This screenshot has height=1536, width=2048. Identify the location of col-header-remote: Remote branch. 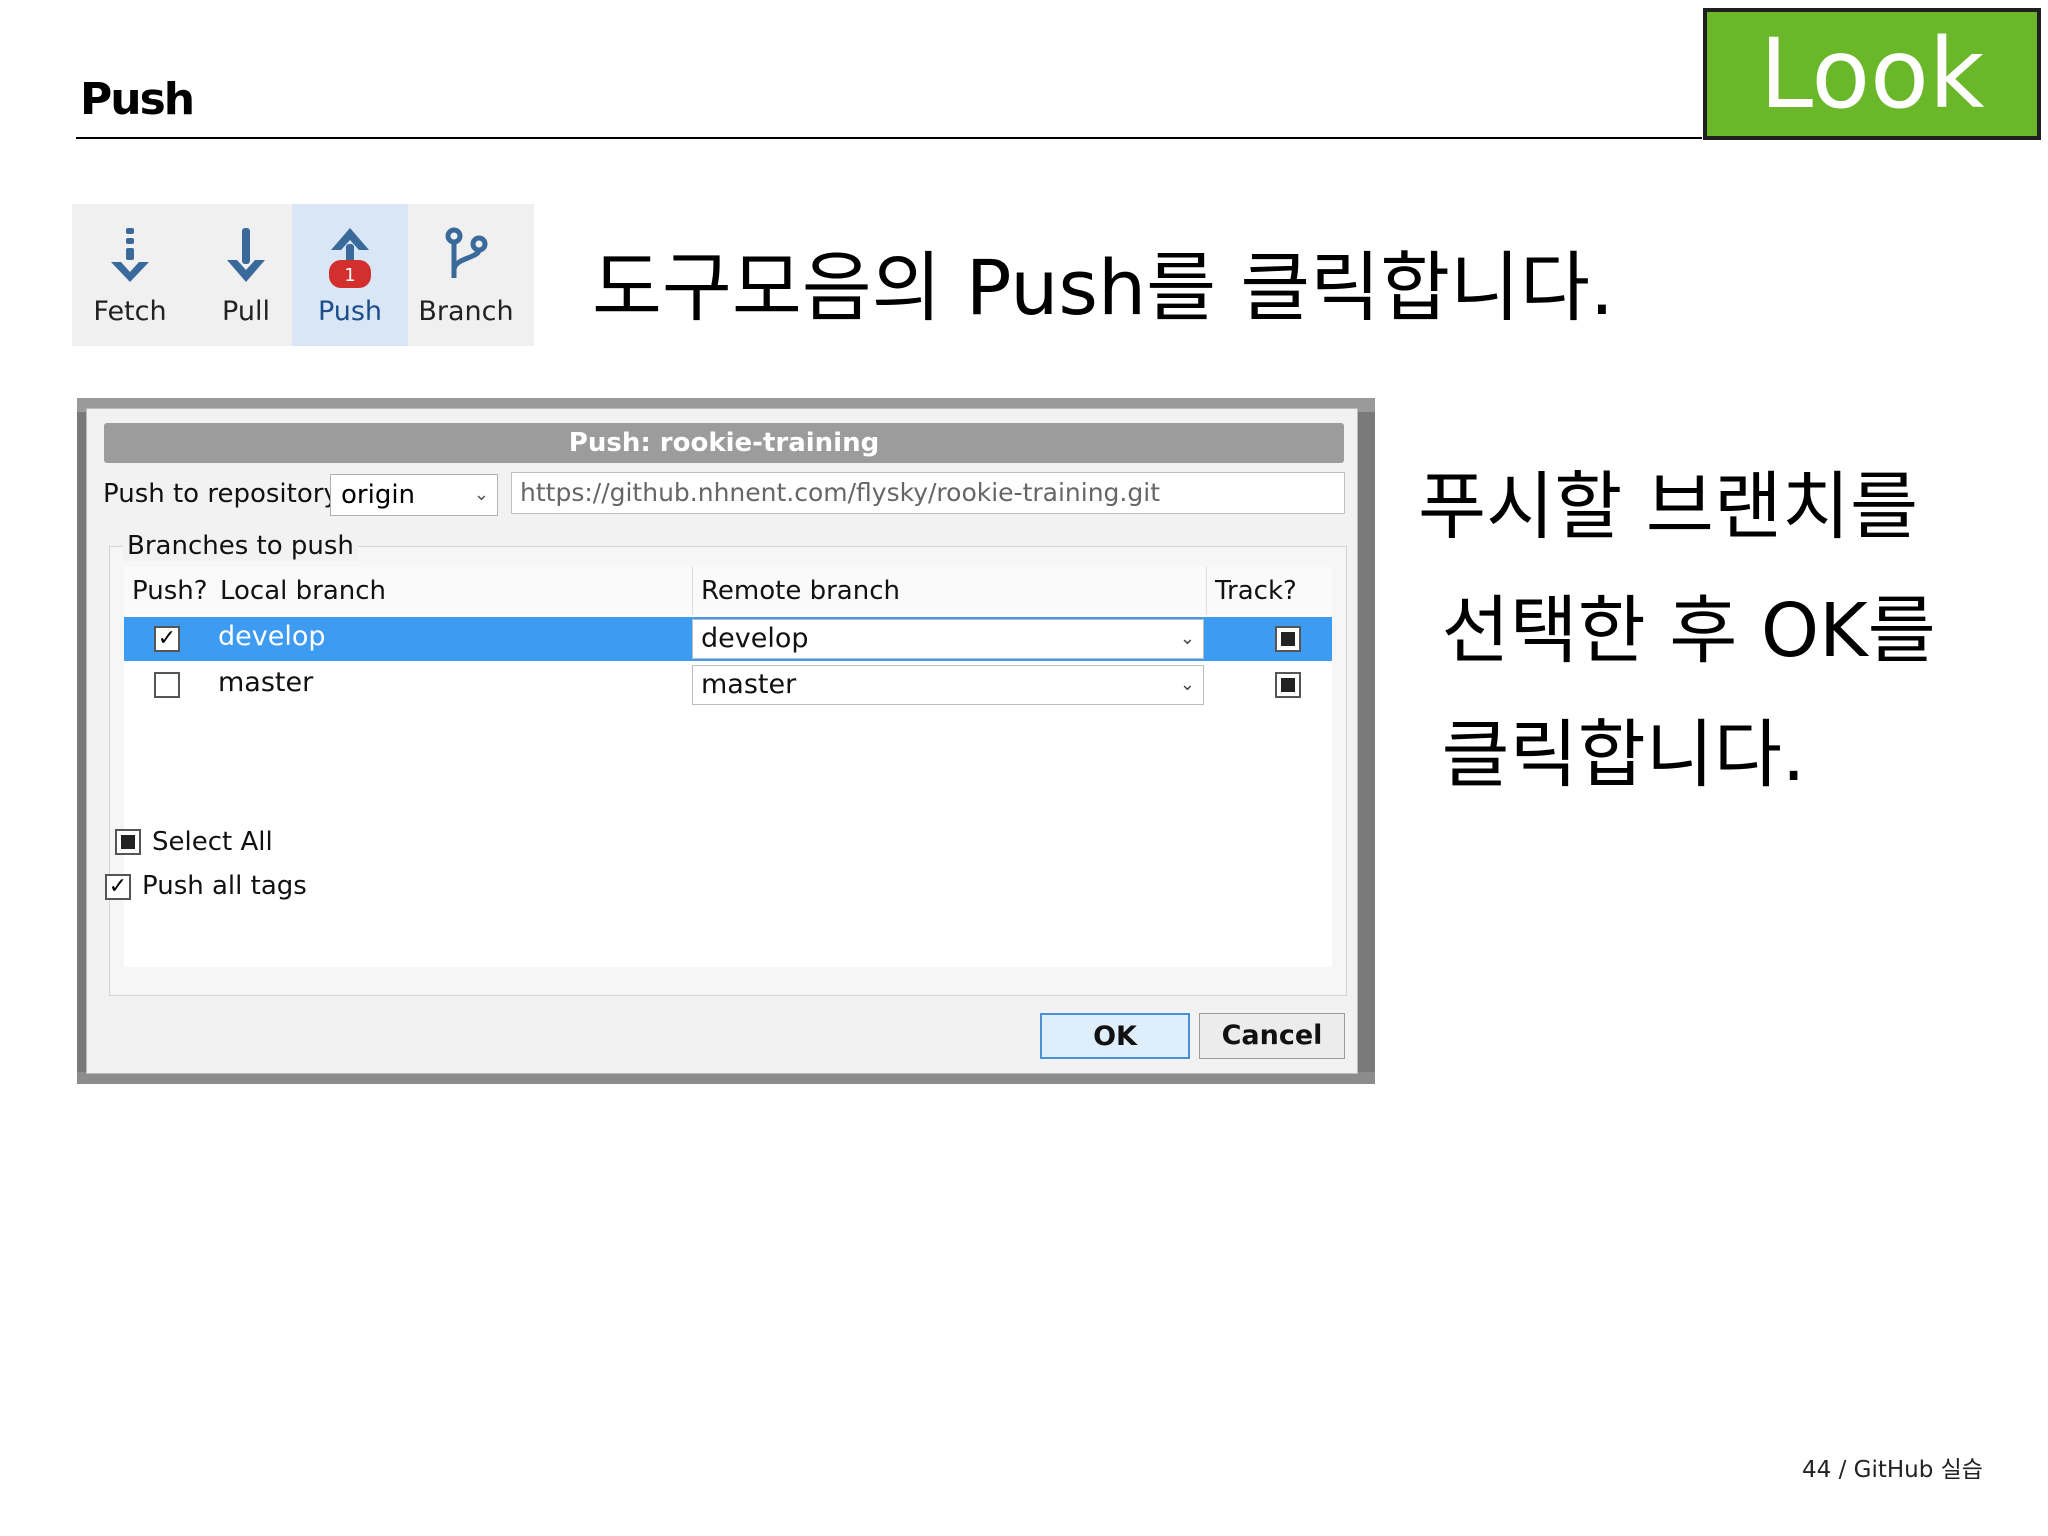
(949, 591).